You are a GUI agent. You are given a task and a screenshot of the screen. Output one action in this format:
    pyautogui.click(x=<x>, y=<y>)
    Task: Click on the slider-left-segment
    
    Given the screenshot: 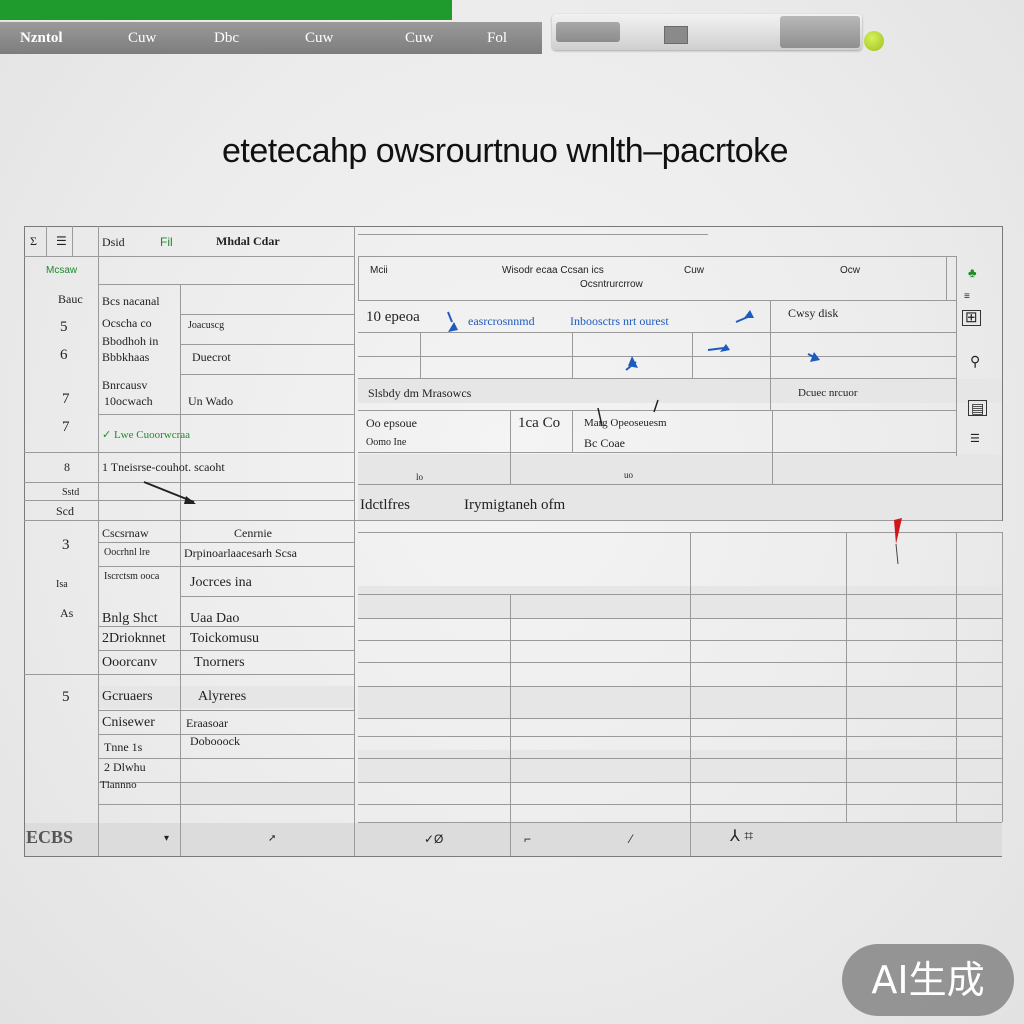 What is the action you would take?
    pyautogui.click(x=588, y=32)
    